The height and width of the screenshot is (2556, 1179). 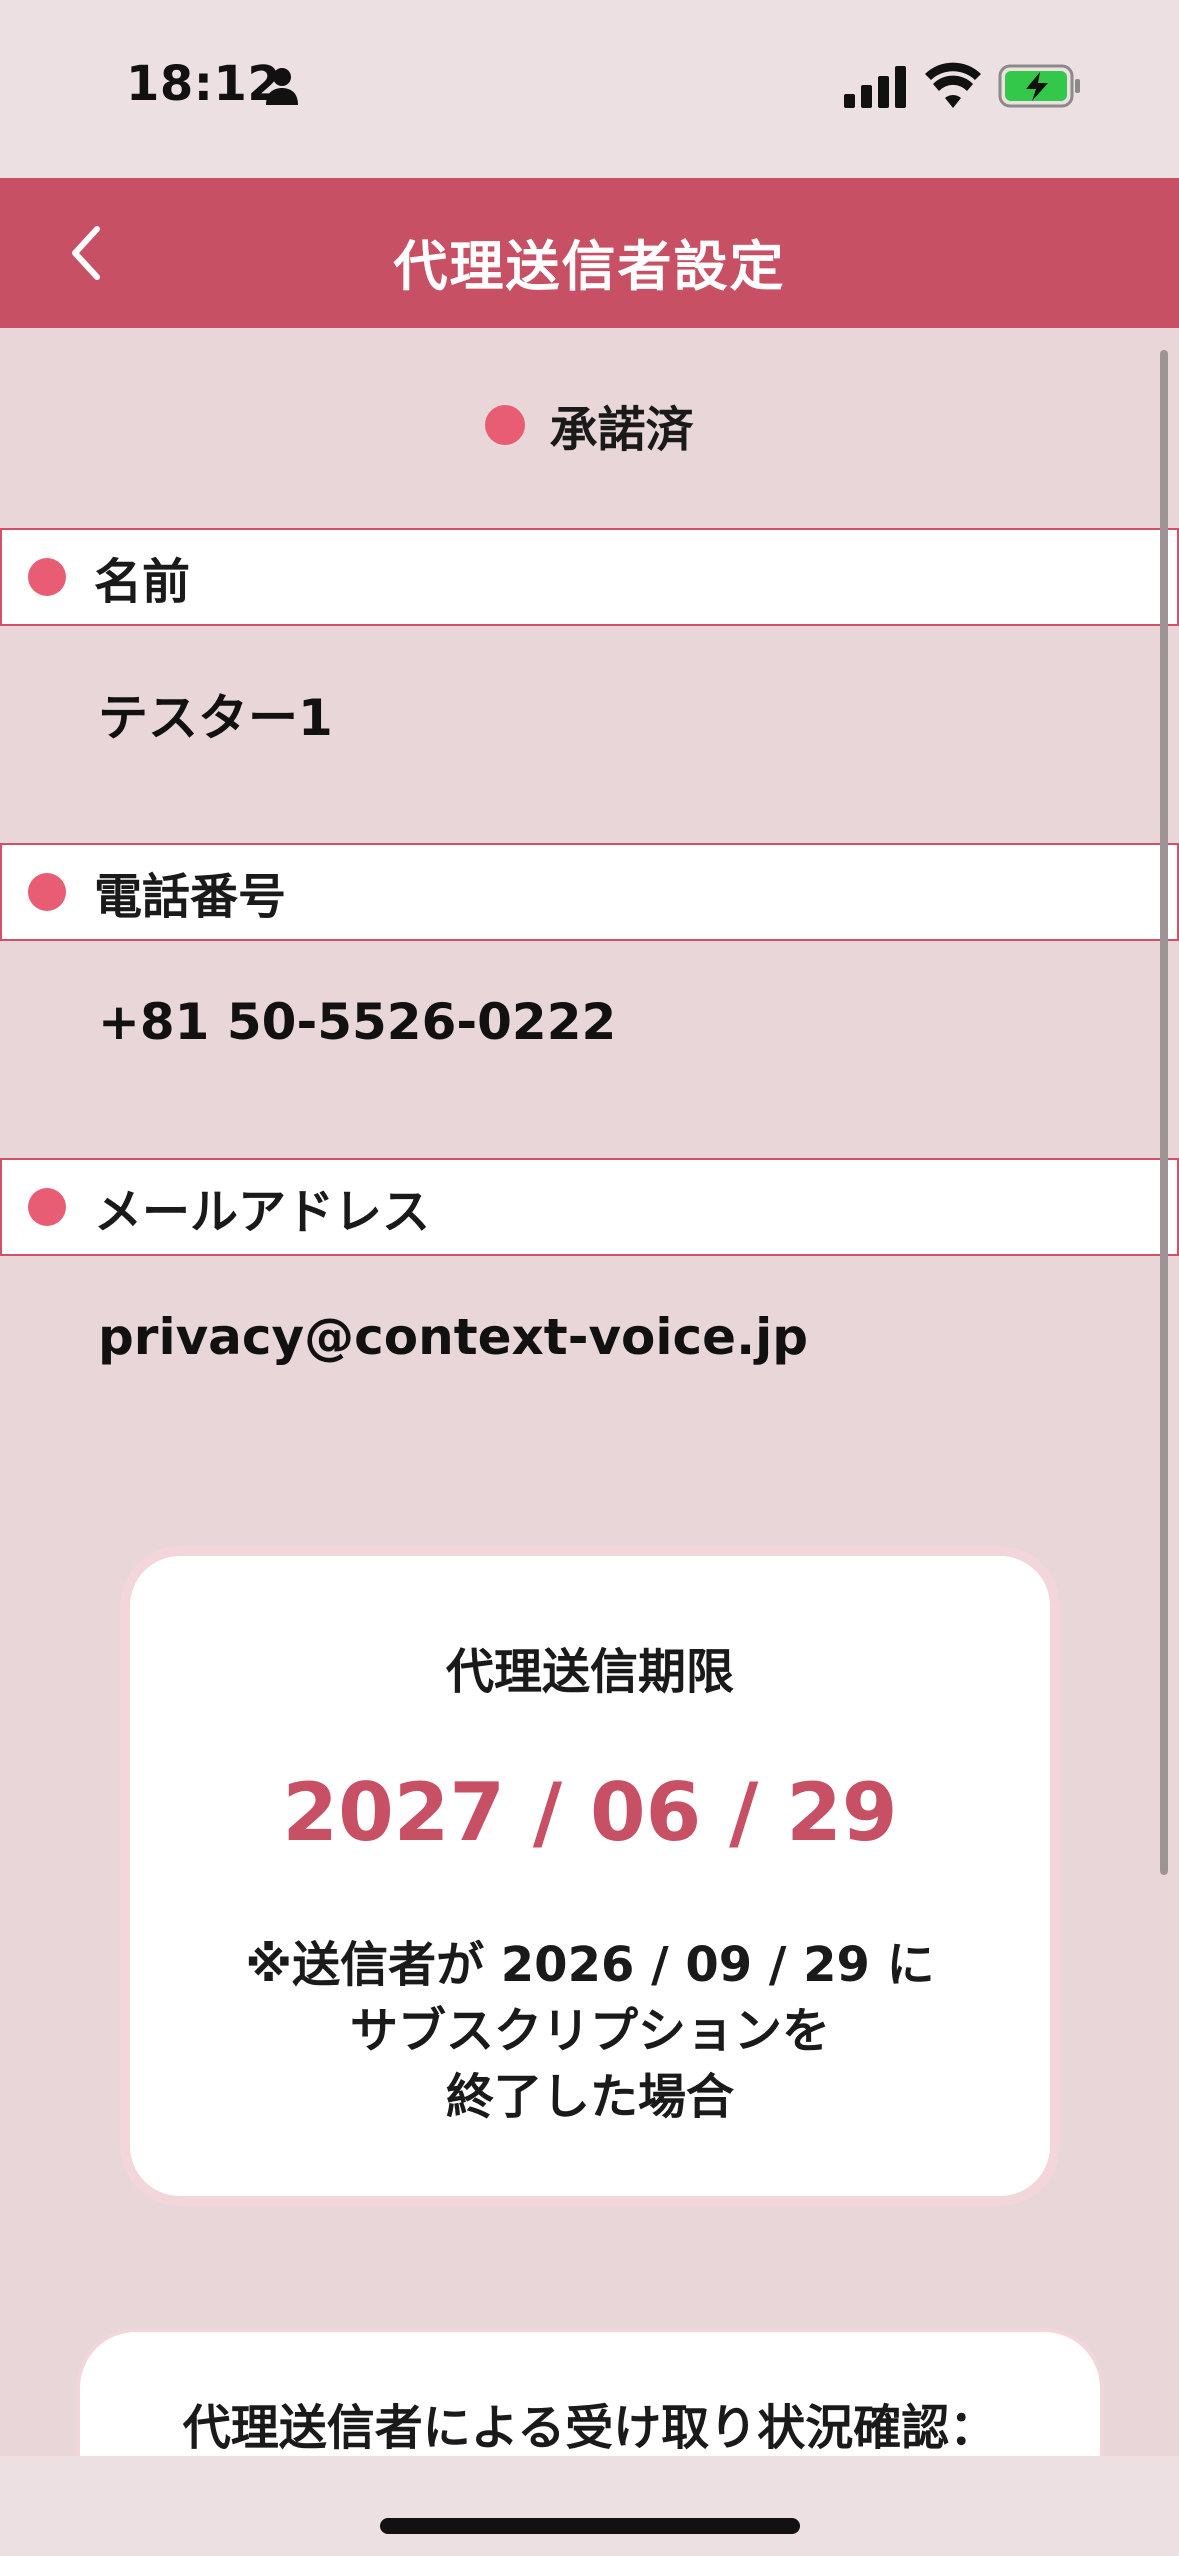 What do you see at coordinates (589, 2506) in the screenshot?
I see `home-indicator-area` at bounding box center [589, 2506].